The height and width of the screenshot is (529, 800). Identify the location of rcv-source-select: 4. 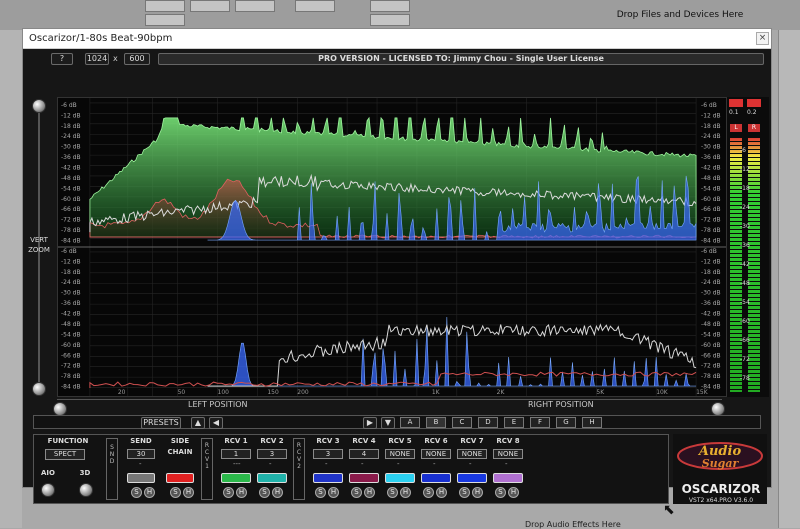
(364, 454).